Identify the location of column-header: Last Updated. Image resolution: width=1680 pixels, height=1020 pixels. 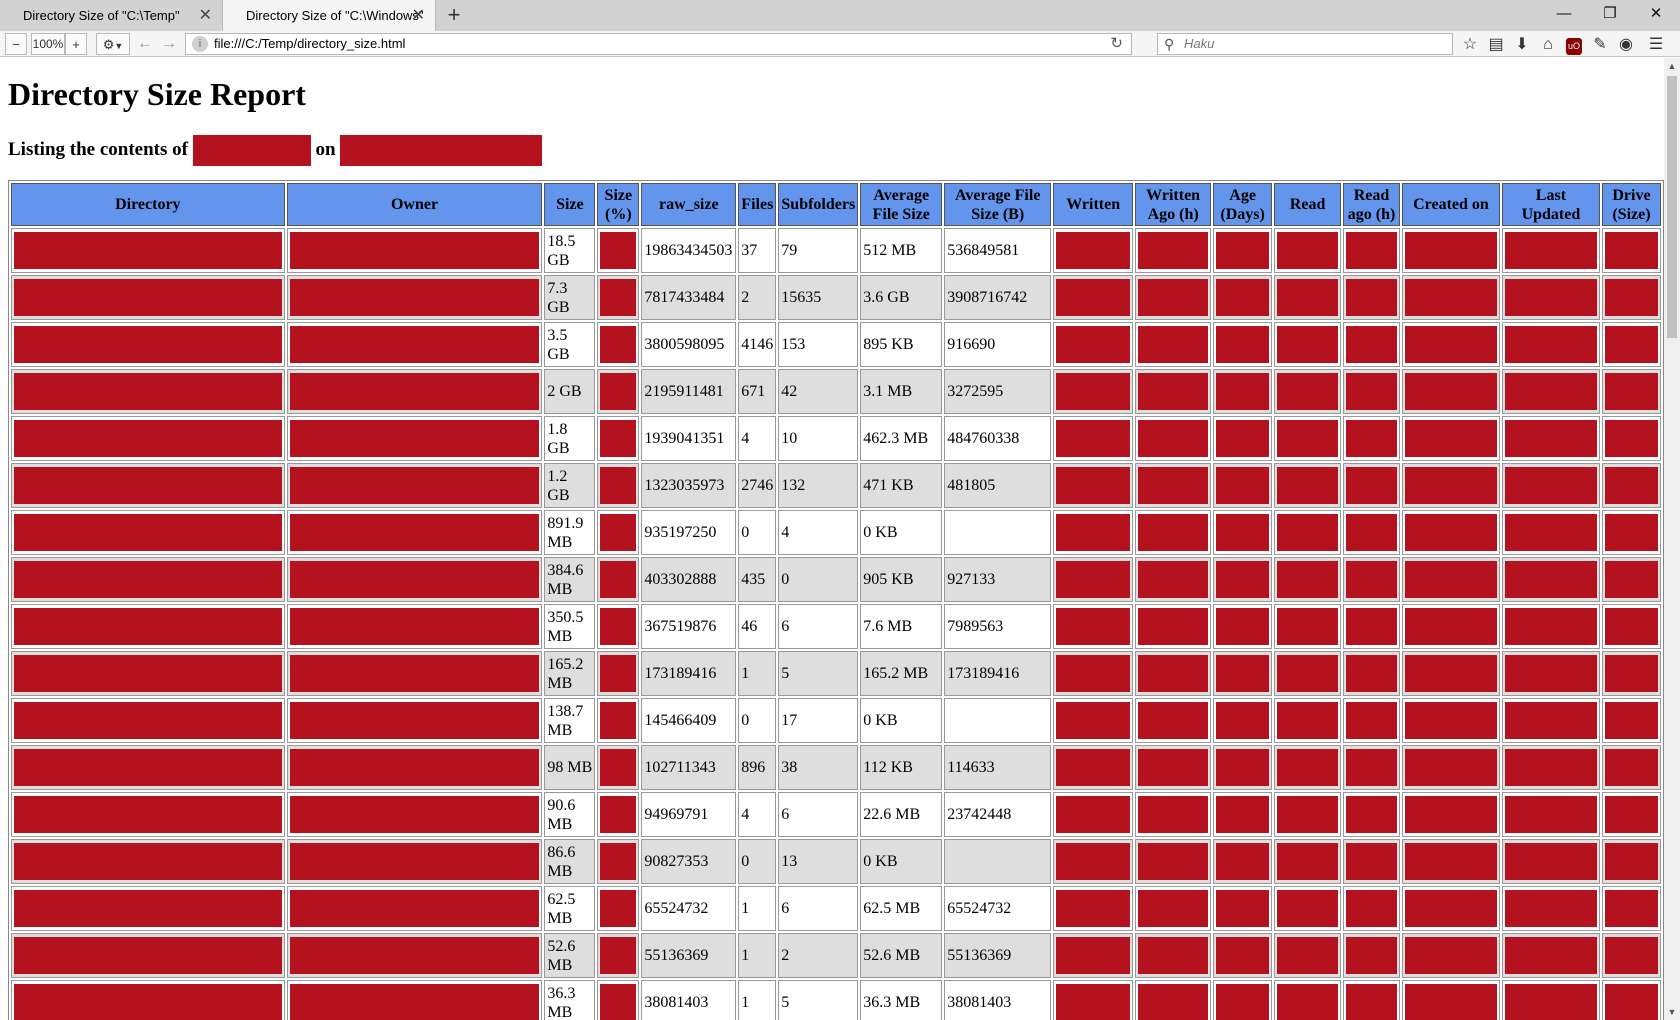
(1550, 204).